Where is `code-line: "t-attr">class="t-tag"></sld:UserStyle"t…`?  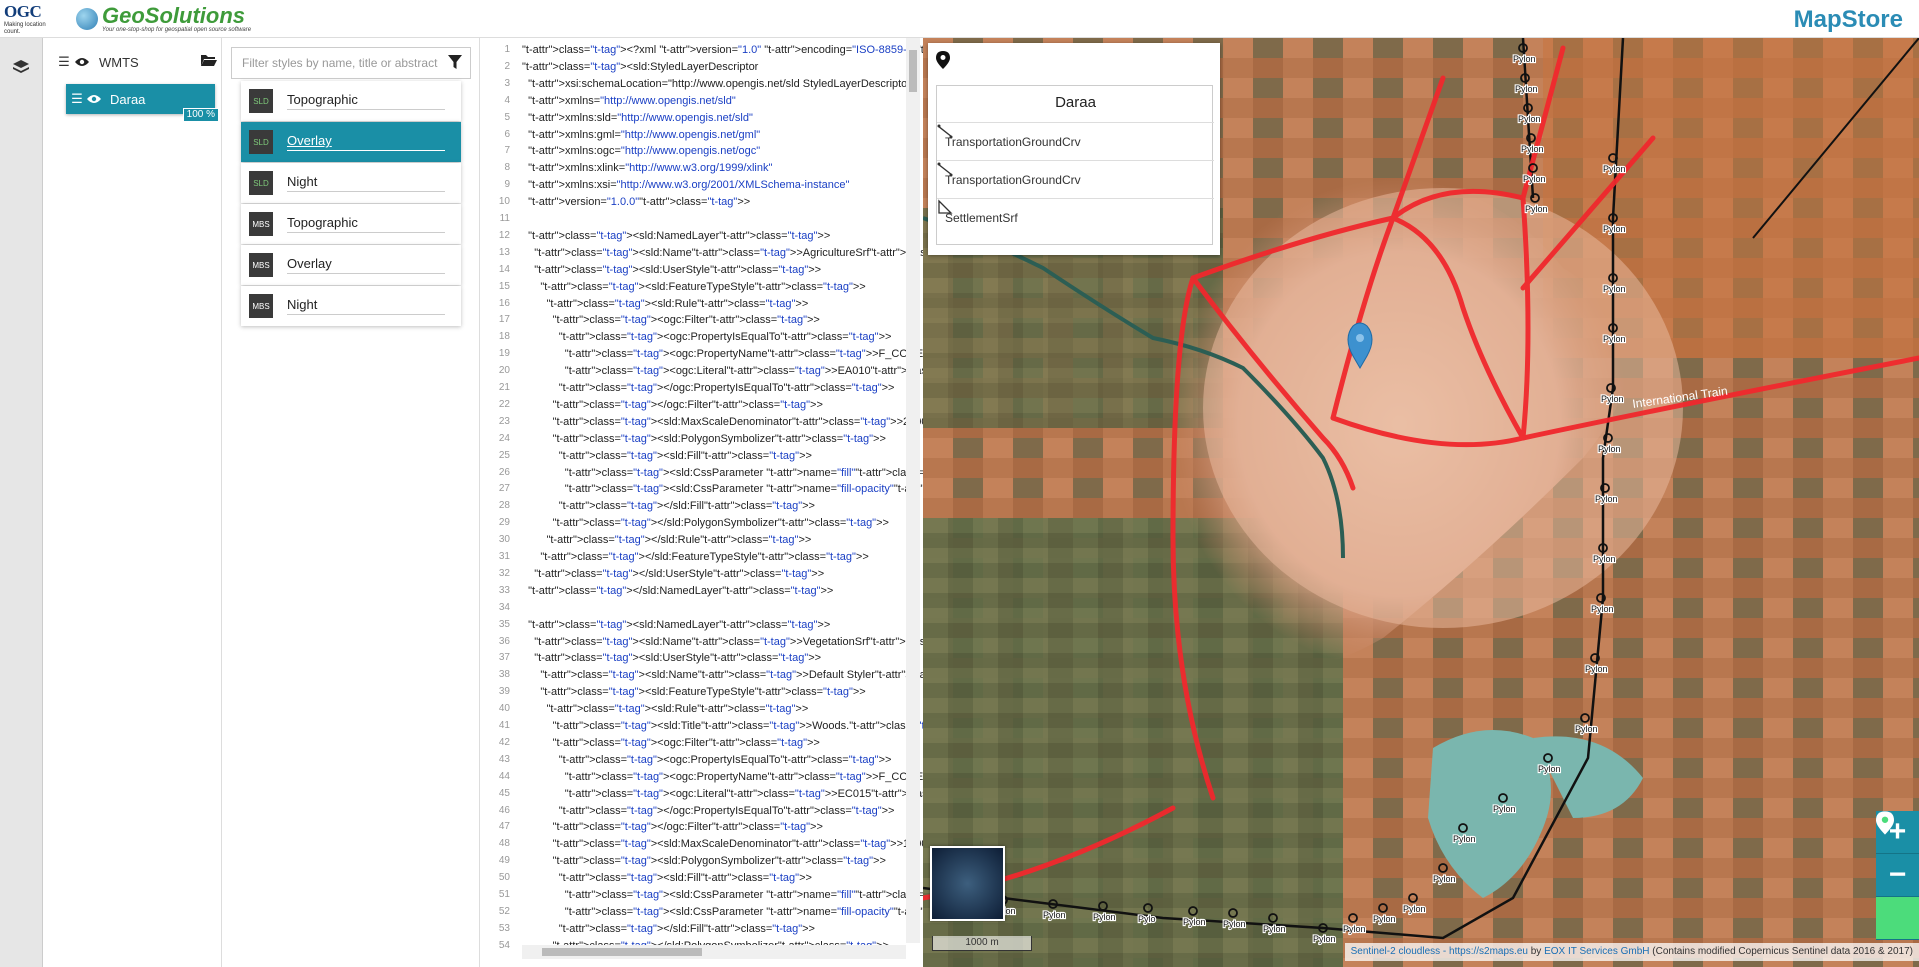 code-line: "t-attr">class="t-tag"></sld:UserStyle"t… is located at coordinates (673, 574).